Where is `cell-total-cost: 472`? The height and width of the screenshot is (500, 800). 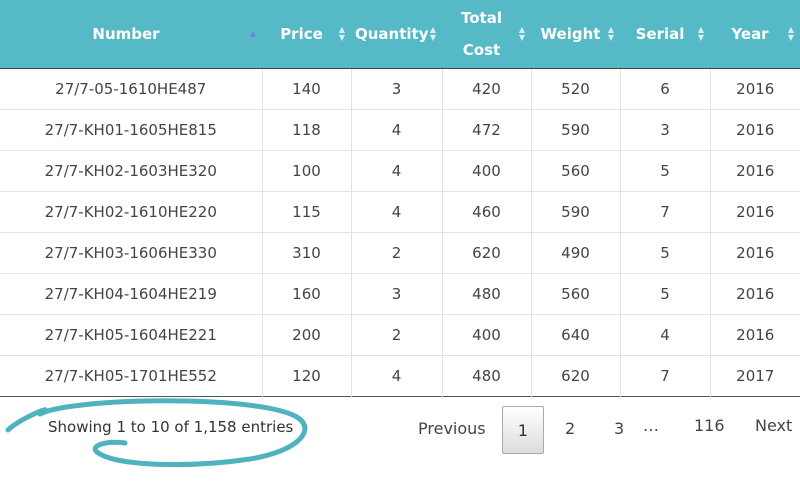
cell-total-cost: 472 is located at coordinates (487, 129).